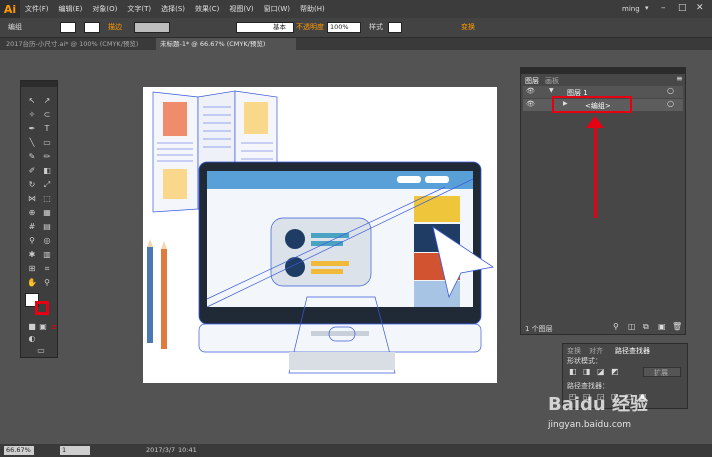 The image size is (712, 457). I want to click on opacity-value: 100%, so click(339, 27).